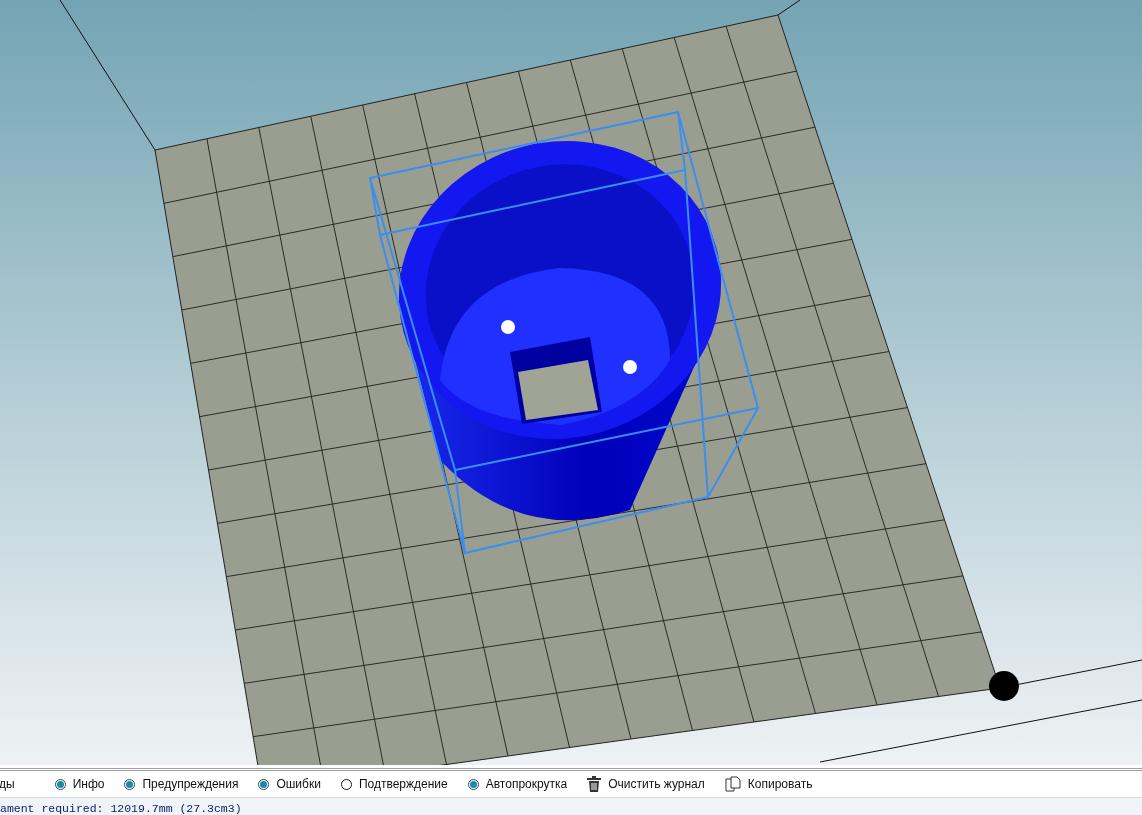 The height and width of the screenshot is (815, 1142). Describe the element at coordinates (121, 808) in the screenshot. I see `log-line: ament required: 12019.7mm (27.3cm3)` at that location.